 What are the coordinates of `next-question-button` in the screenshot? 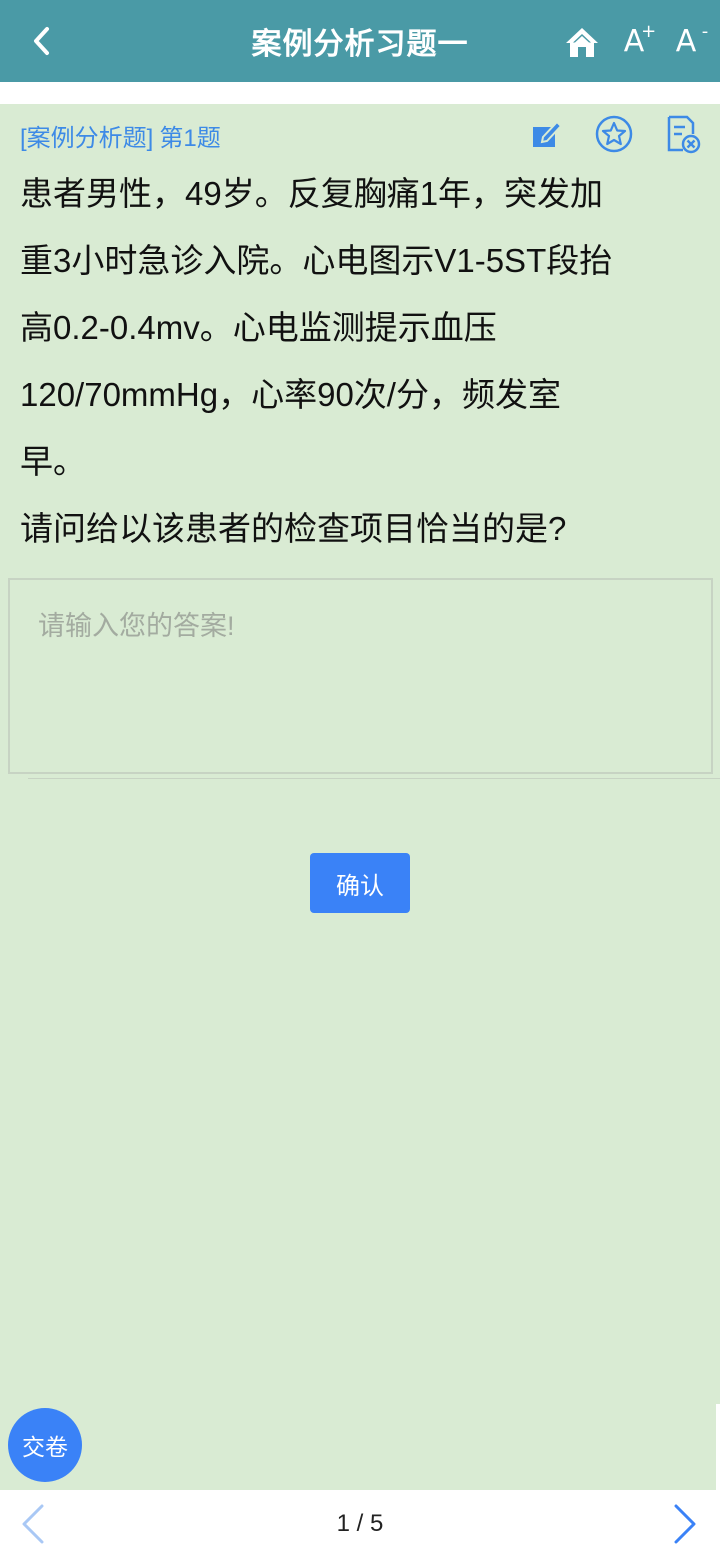 It's located at (684, 1524).